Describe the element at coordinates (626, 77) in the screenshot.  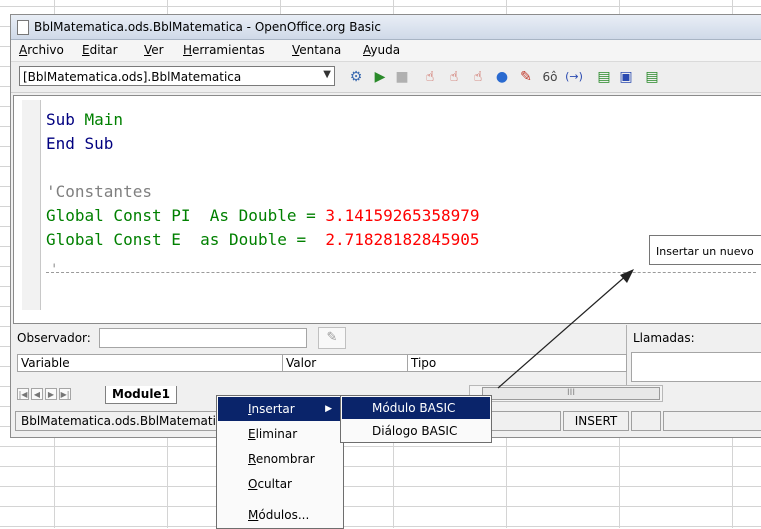
I see `save-basic-icon: ▣` at that location.